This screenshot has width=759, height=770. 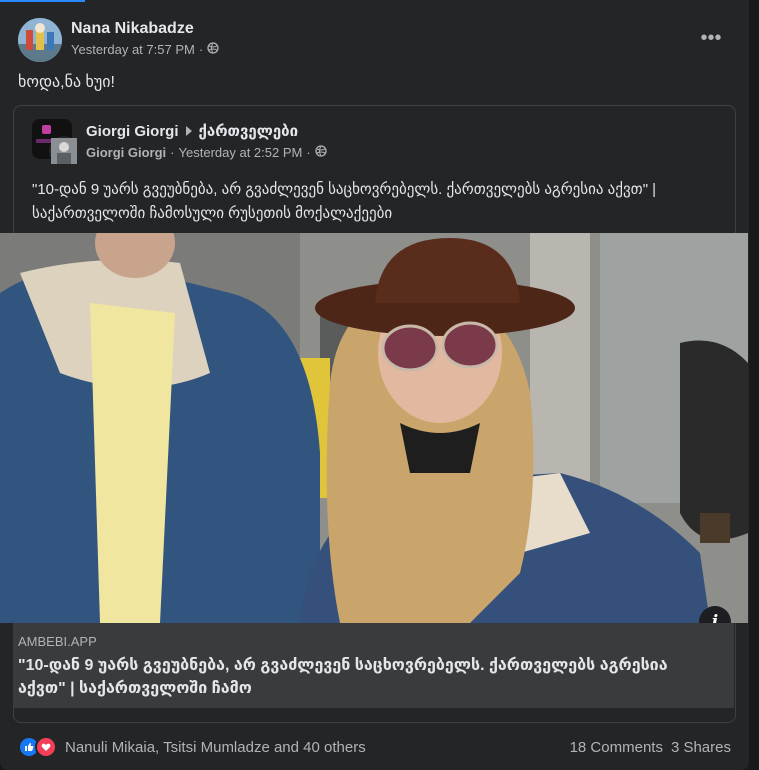 What do you see at coordinates (57, 641) in the screenshot?
I see `link-domain: AMBEBI.APP` at bounding box center [57, 641].